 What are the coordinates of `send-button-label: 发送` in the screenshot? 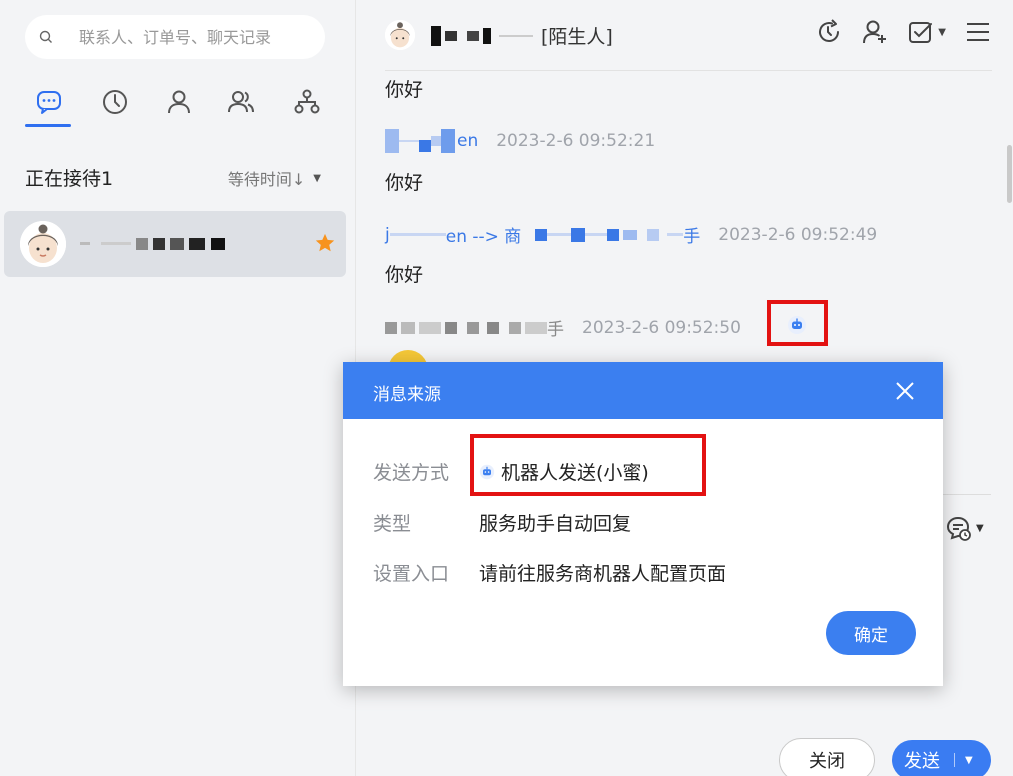 It's located at (922, 761).